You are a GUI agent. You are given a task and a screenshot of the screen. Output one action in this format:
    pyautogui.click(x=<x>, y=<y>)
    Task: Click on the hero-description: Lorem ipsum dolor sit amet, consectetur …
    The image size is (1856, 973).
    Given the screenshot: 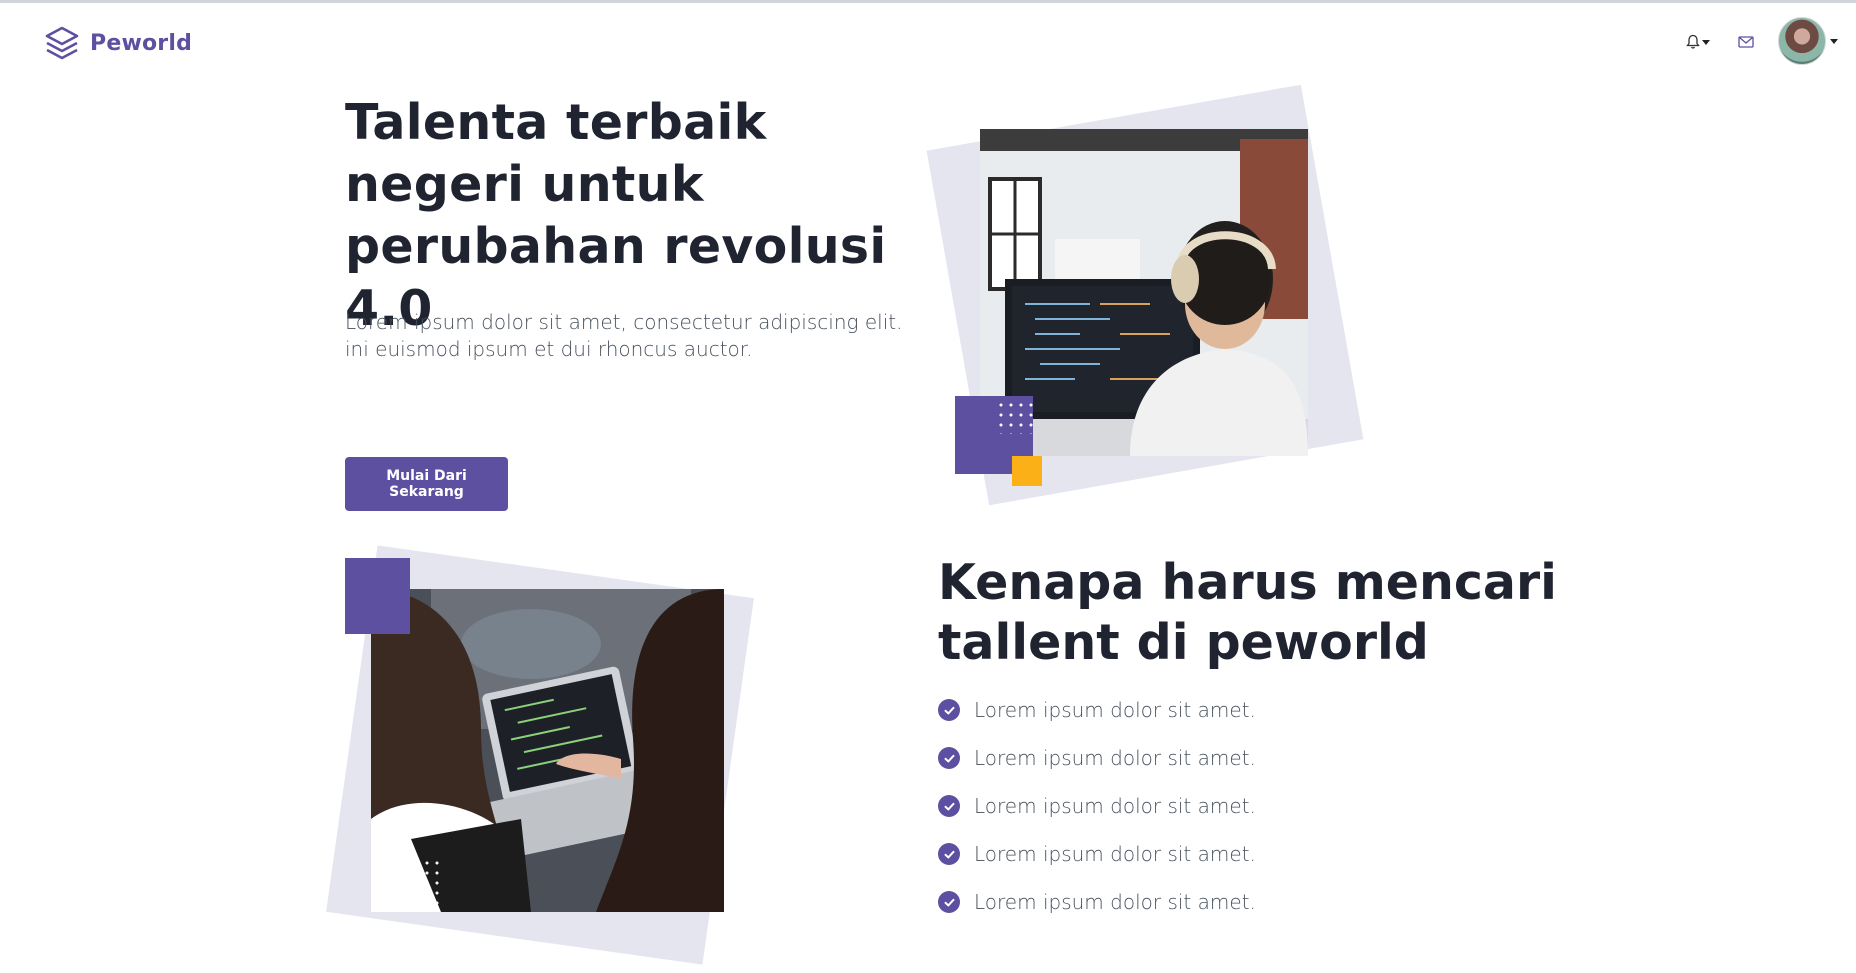 What is the action you would take?
    pyautogui.click(x=624, y=335)
    